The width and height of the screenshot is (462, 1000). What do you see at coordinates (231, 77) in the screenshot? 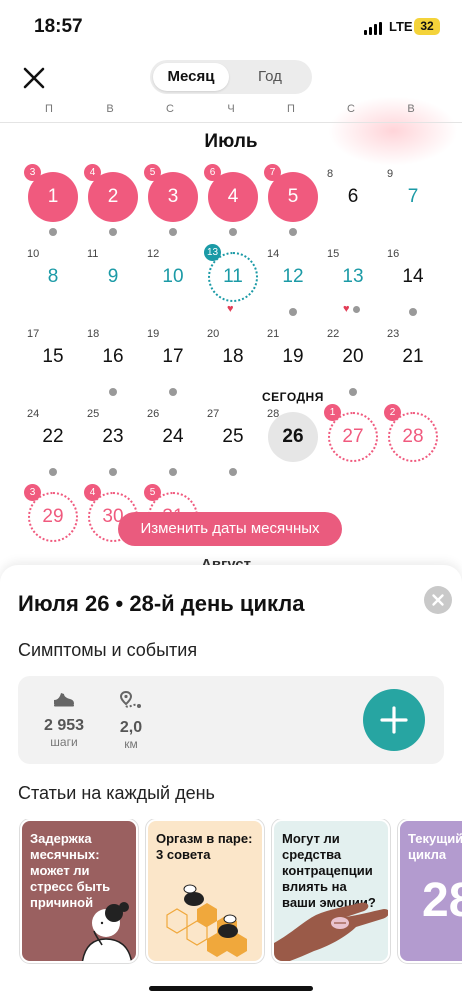
I see `view-segmented-control: Месяц Год` at bounding box center [231, 77].